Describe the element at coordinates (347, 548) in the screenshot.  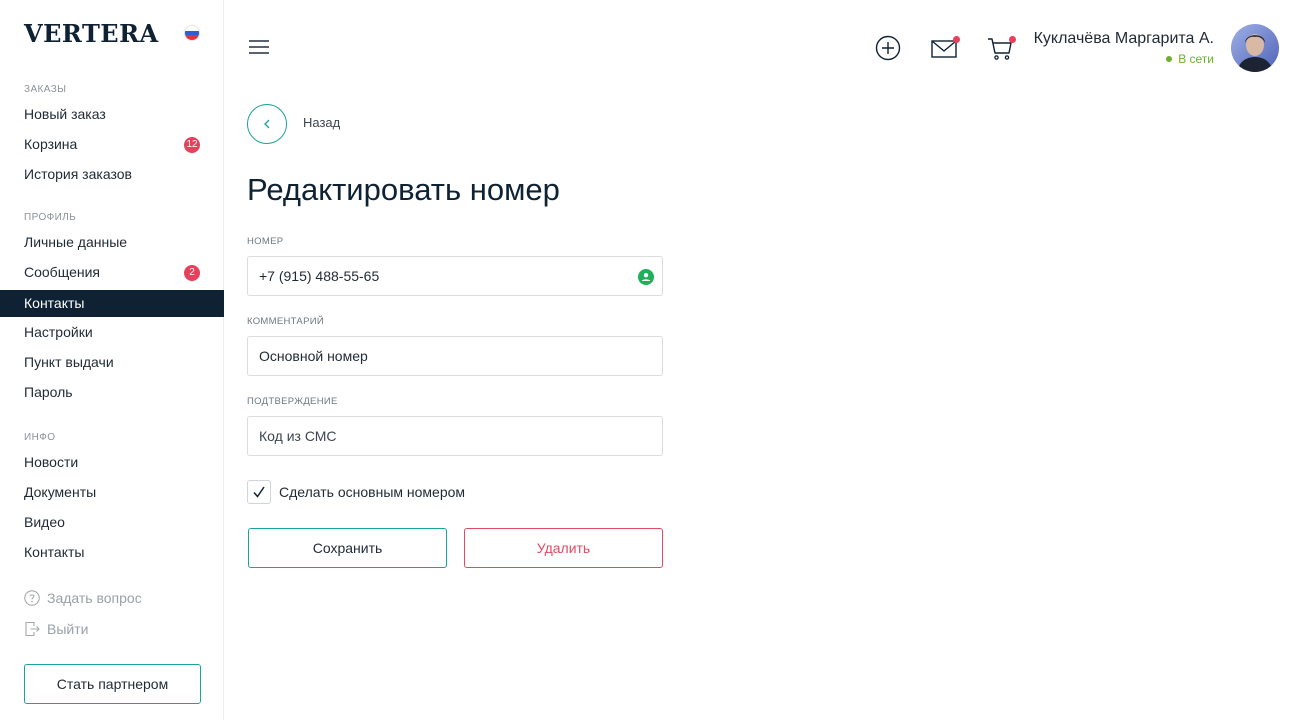
I see `save-button: Сохранить` at that location.